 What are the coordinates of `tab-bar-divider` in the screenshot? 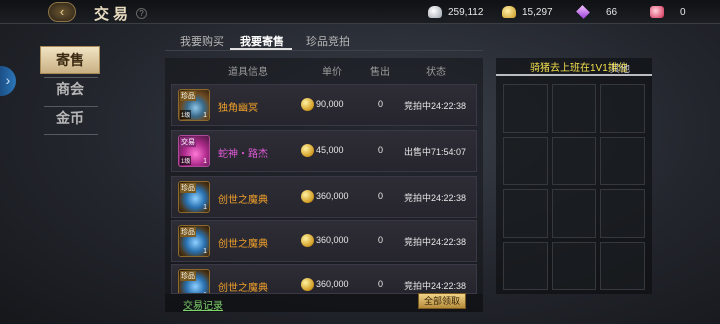 It's located at (324, 50).